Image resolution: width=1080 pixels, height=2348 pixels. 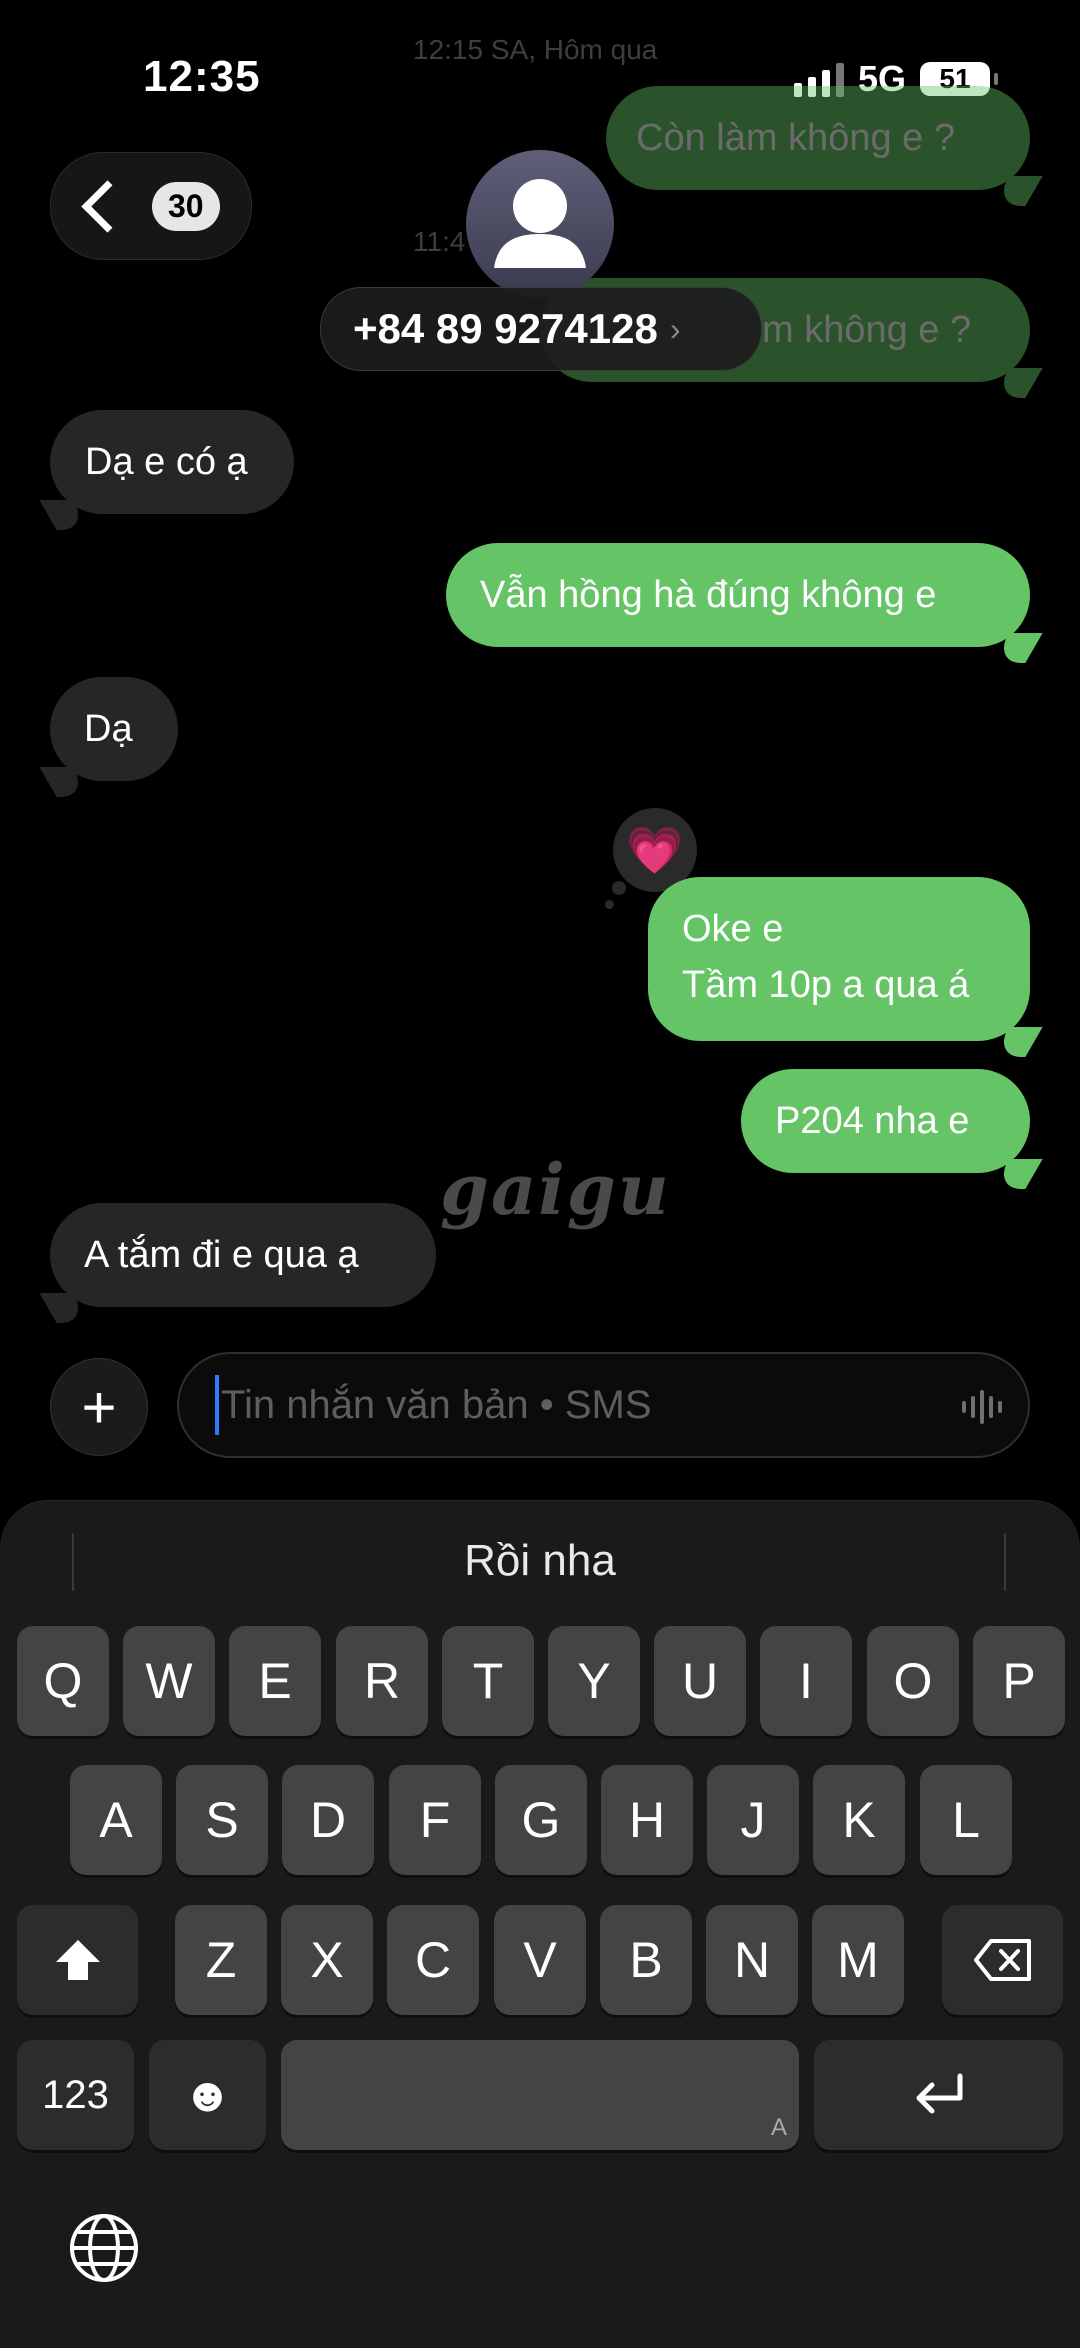 What do you see at coordinates (221, 1960) in the screenshot?
I see `key-z: Z` at bounding box center [221, 1960].